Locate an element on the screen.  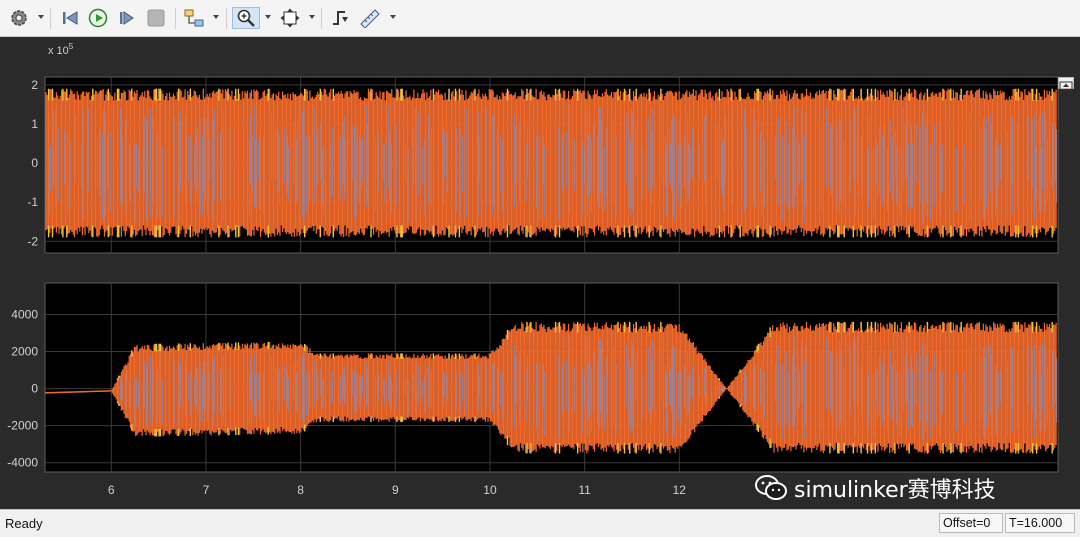
top-yticks: 2 1 0 -1 -2 is located at coordinates (32, 163).